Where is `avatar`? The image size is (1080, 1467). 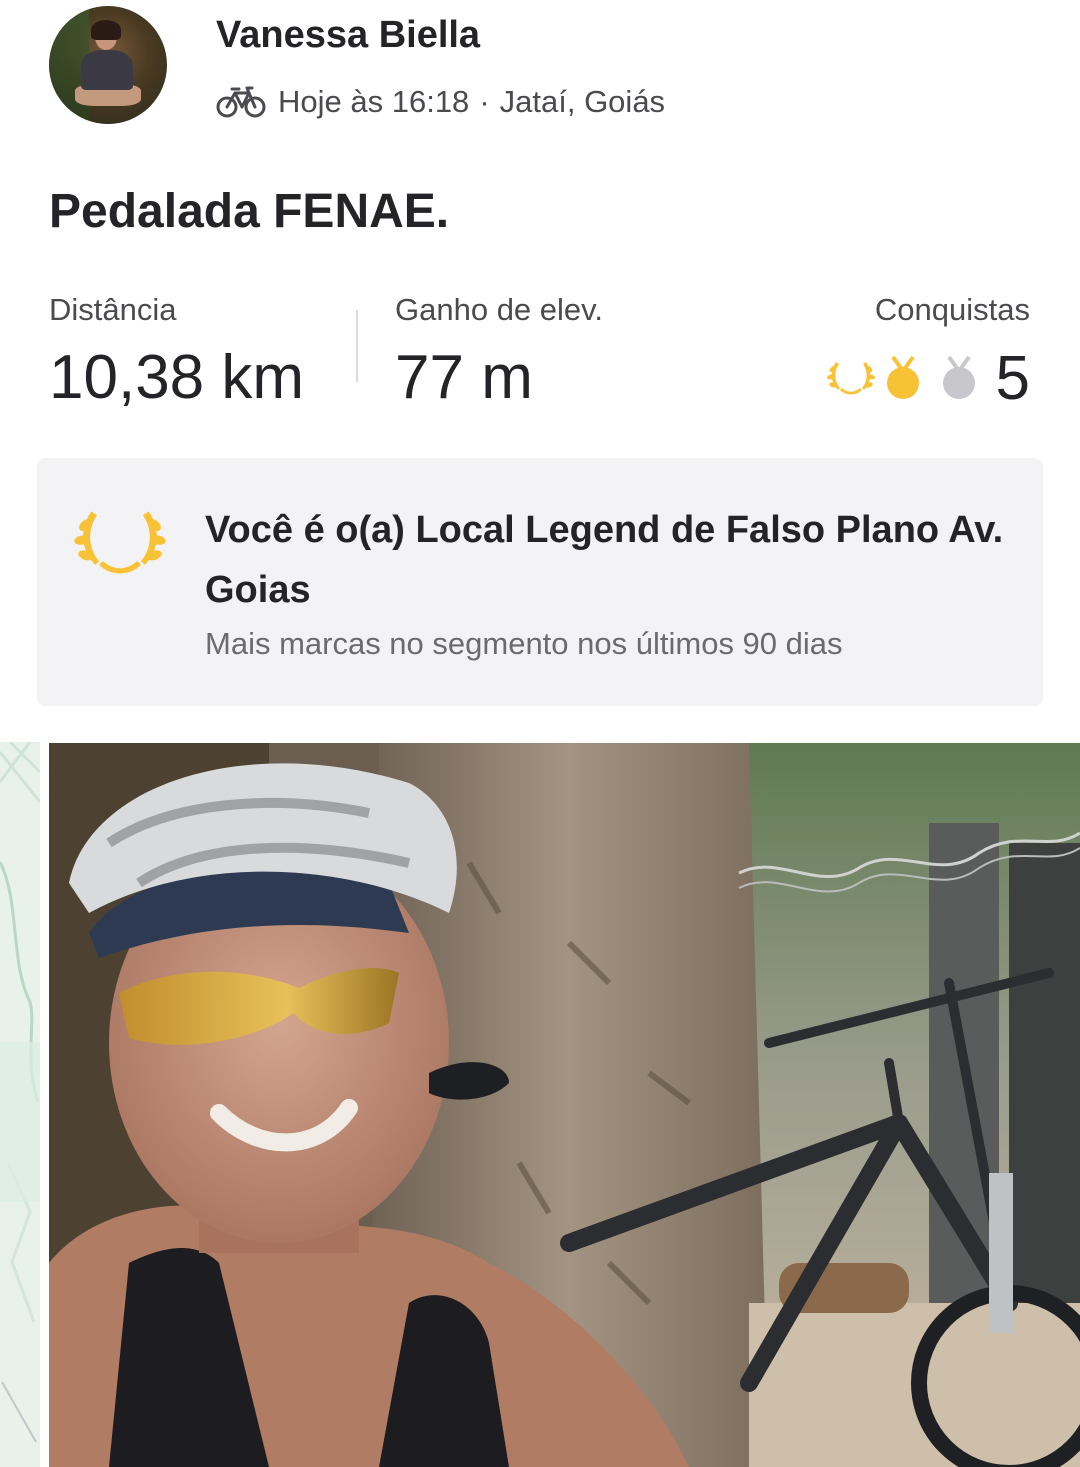 avatar is located at coordinates (108, 65).